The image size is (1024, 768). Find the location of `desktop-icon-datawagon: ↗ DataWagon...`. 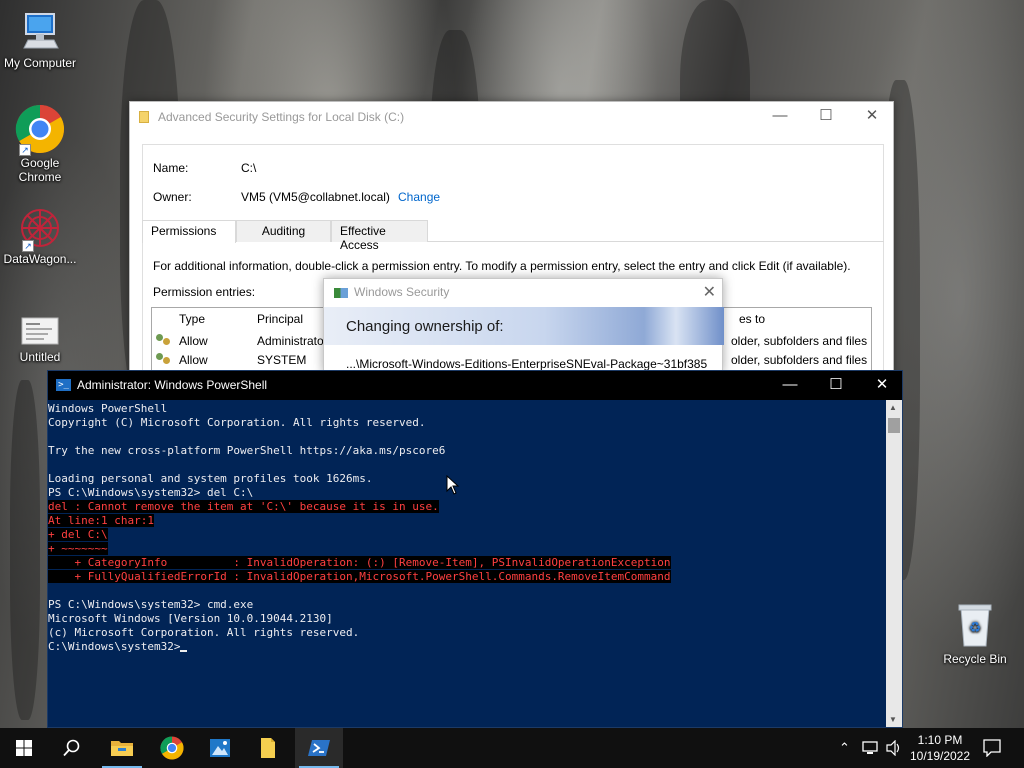

desktop-icon-datawagon: ↗ DataWagon... is located at coordinates (40, 236).